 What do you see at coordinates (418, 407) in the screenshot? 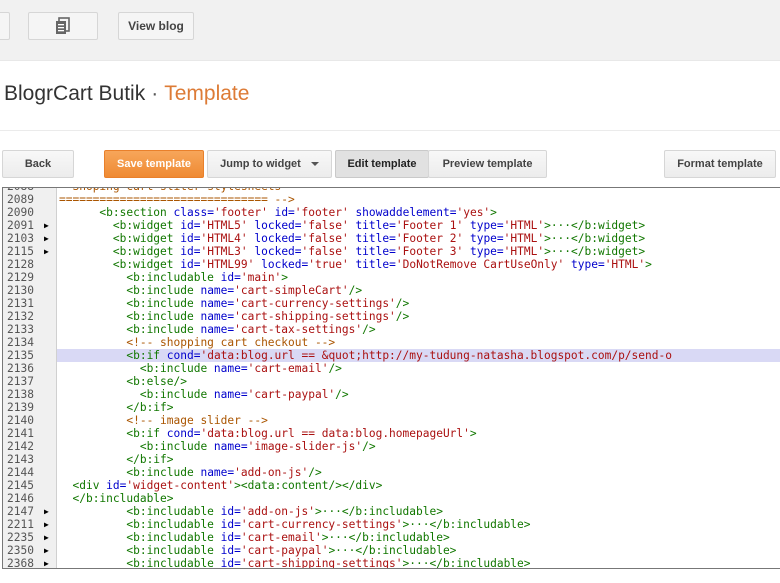
I see `code-text: </b:if>` at bounding box center [418, 407].